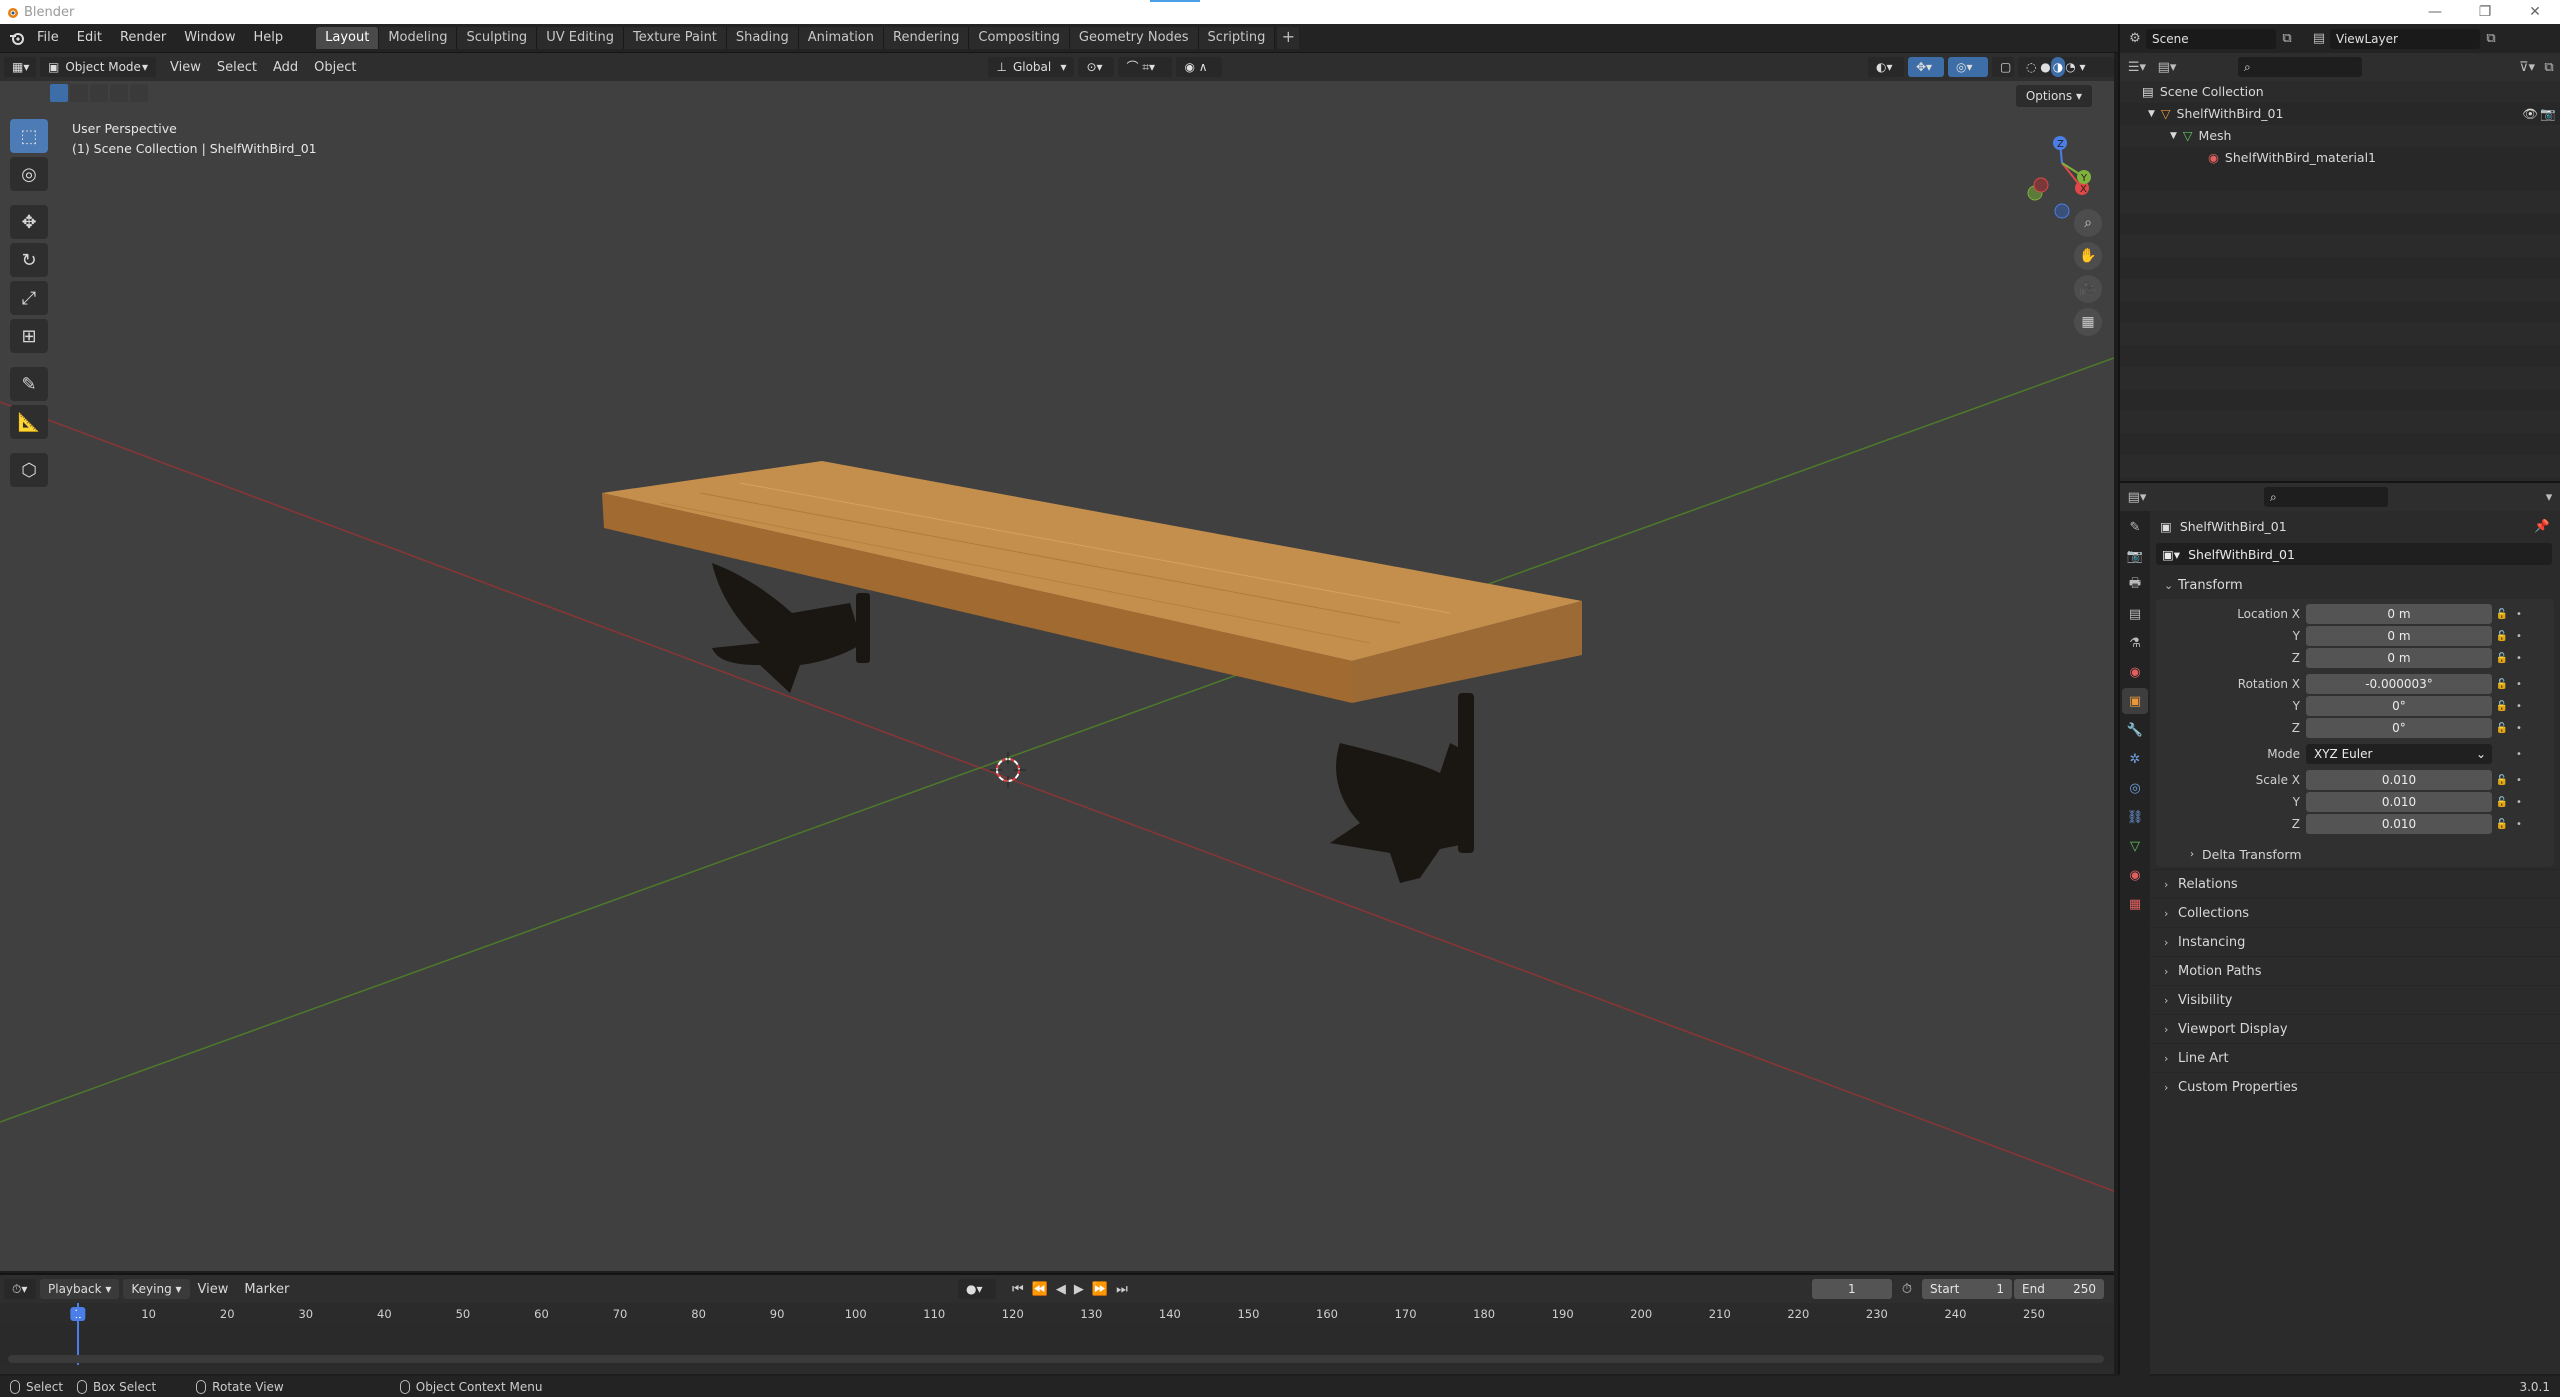 The image size is (2560, 1397). What do you see at coordinates (29, 336) in the screenshot?
I see `transform-tool: ⊞` at bounding box center [29, 336].